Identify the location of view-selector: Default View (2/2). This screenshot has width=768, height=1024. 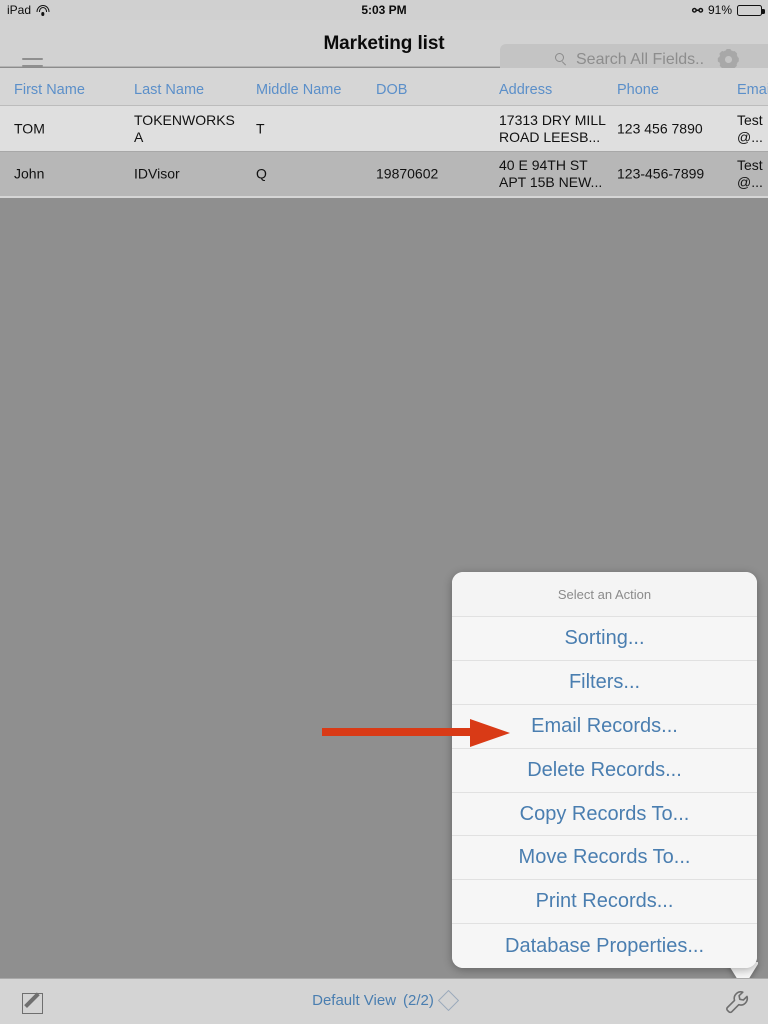
(384, 1000).